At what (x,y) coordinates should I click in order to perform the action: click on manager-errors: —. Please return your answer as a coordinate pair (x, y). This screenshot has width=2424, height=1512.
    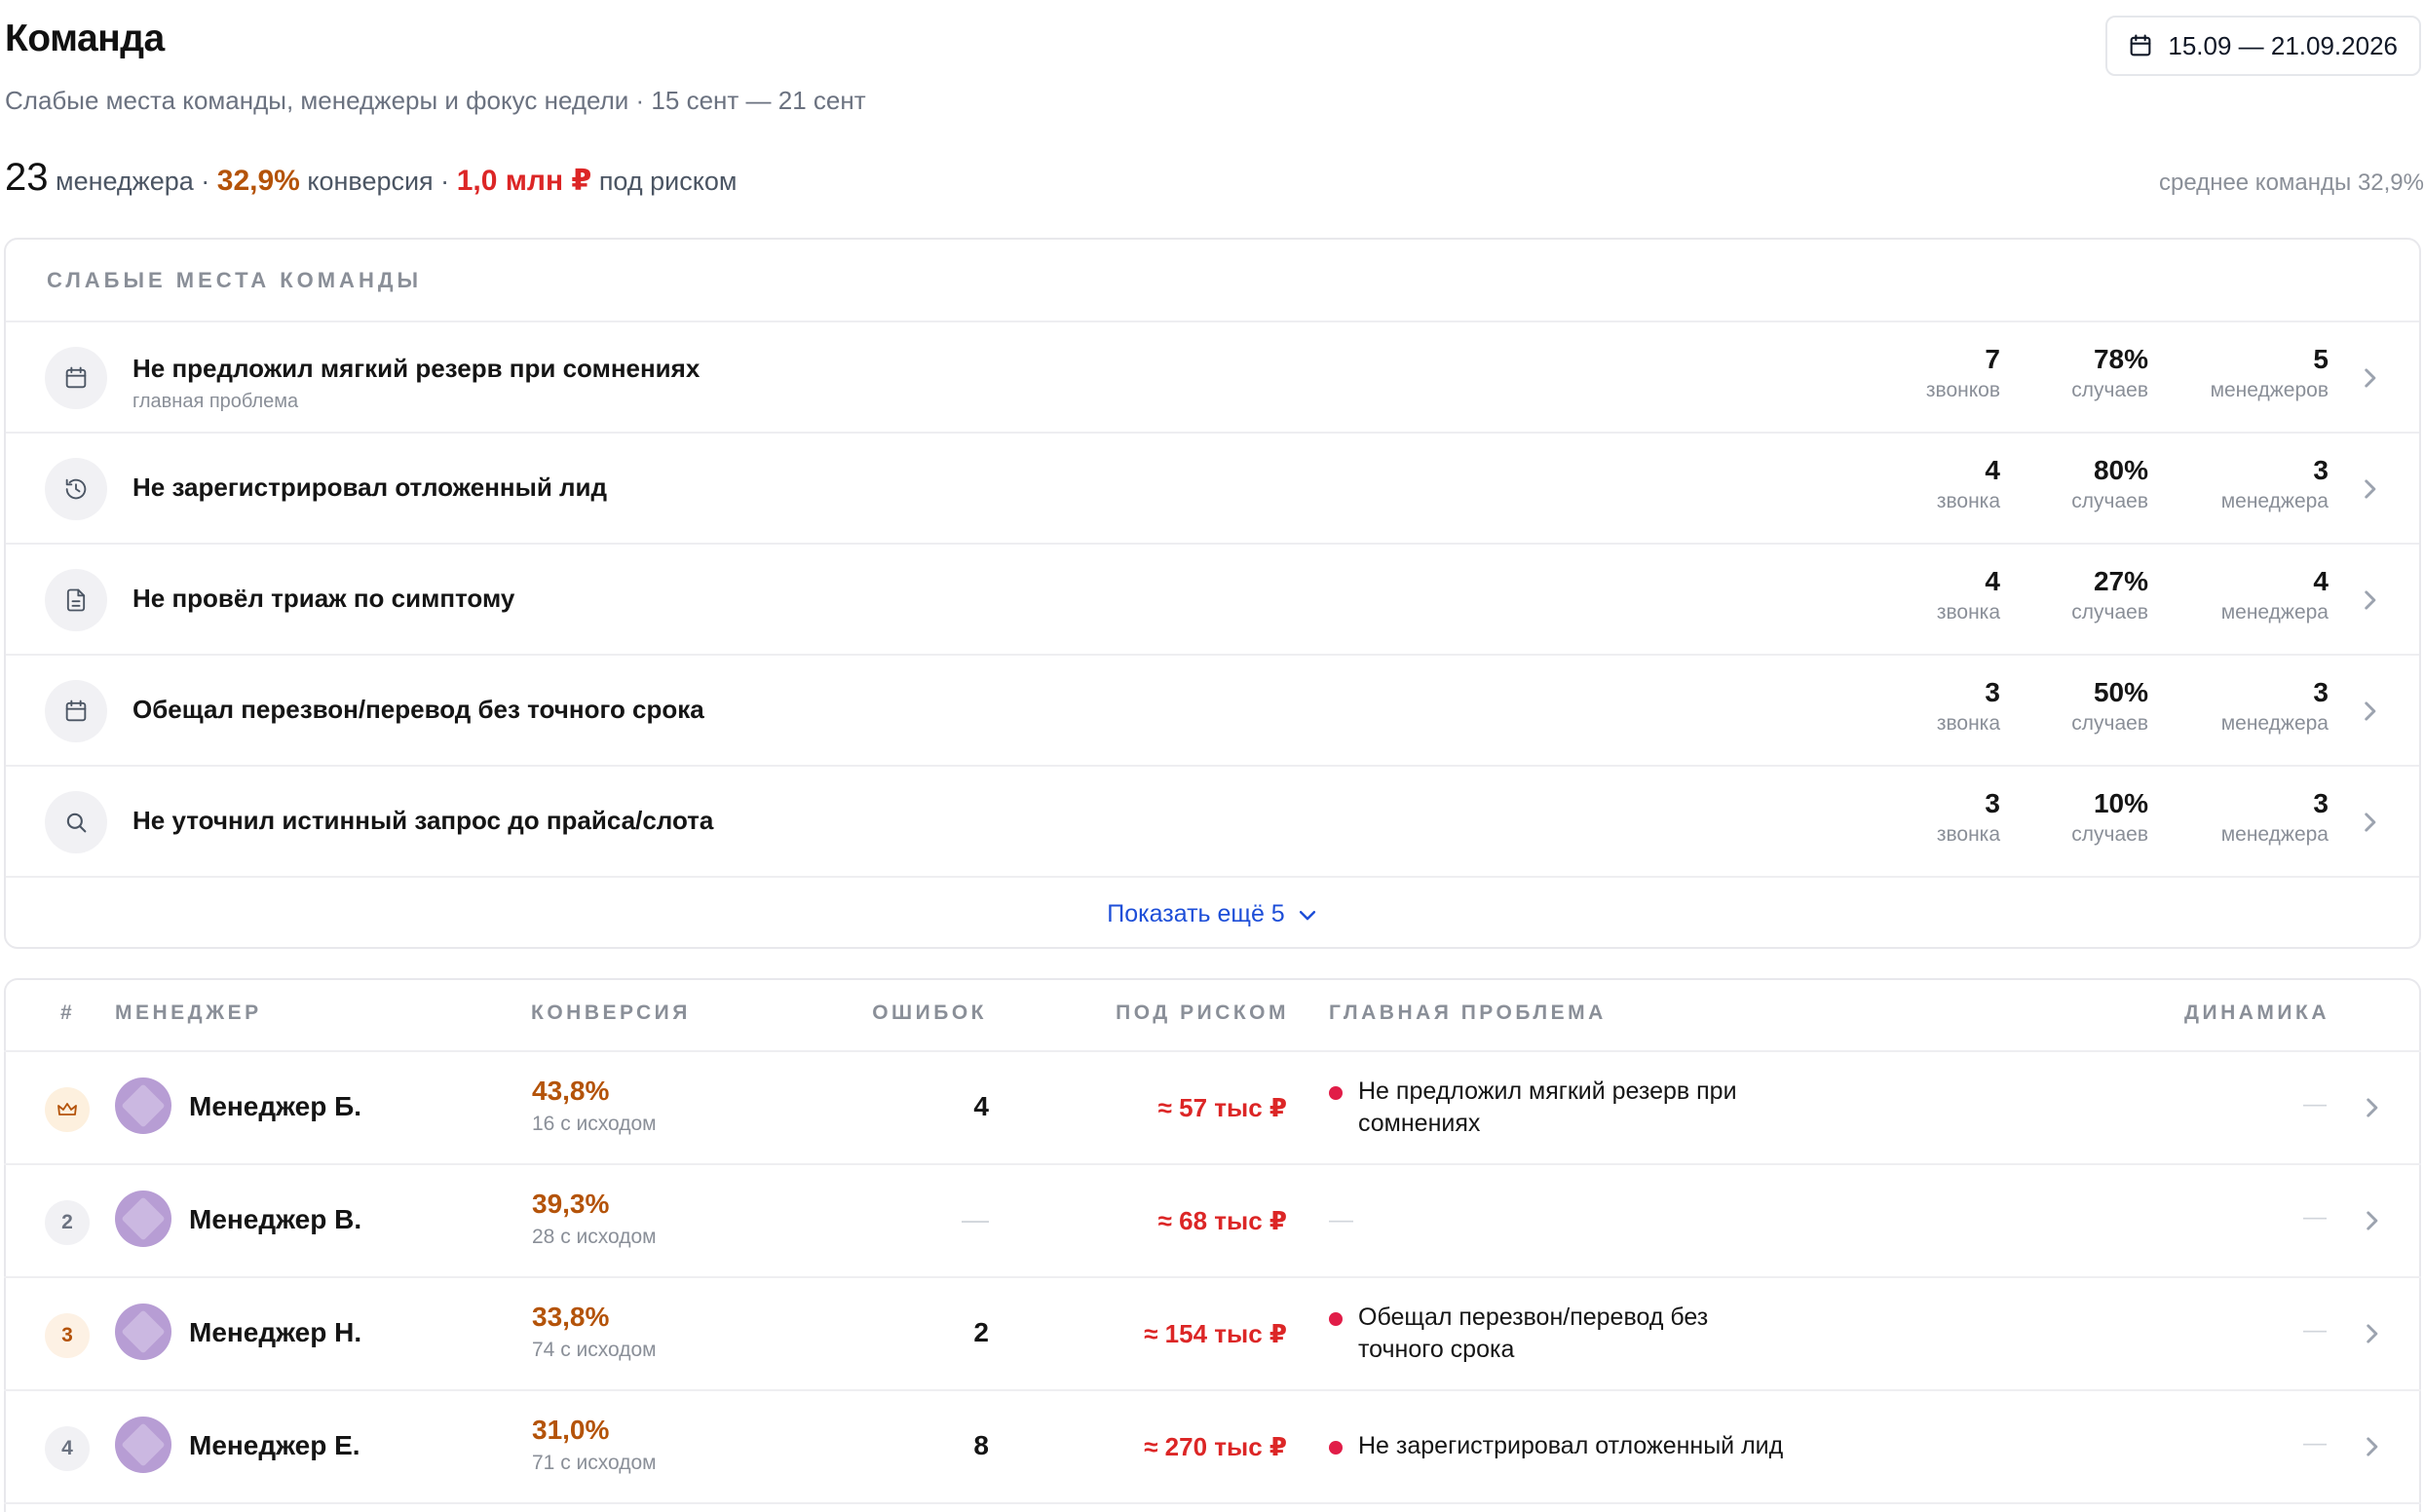
    Looking at the image, I should click on (976, 1219).